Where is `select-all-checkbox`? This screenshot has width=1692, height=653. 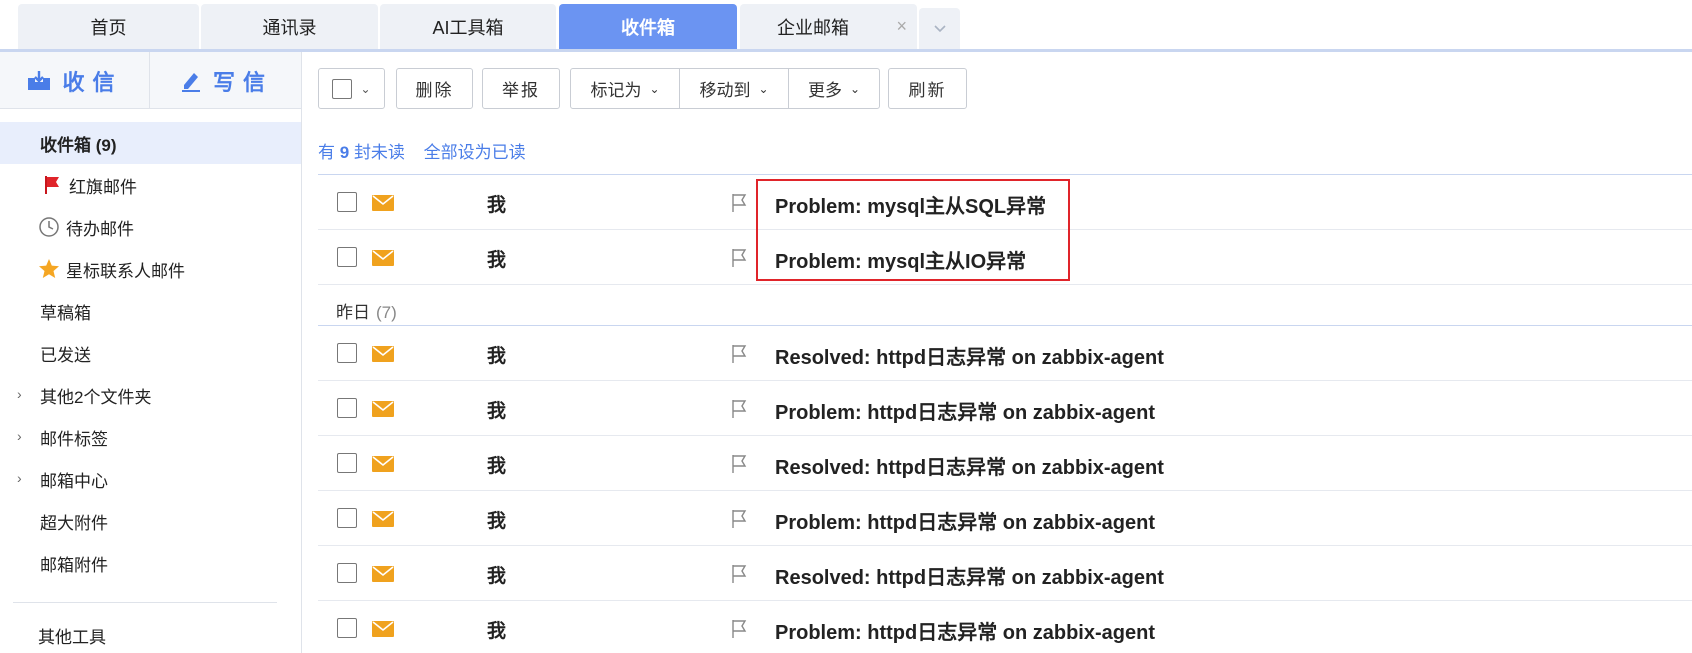 select-all-checkbox is located at coordinates (342, 88).